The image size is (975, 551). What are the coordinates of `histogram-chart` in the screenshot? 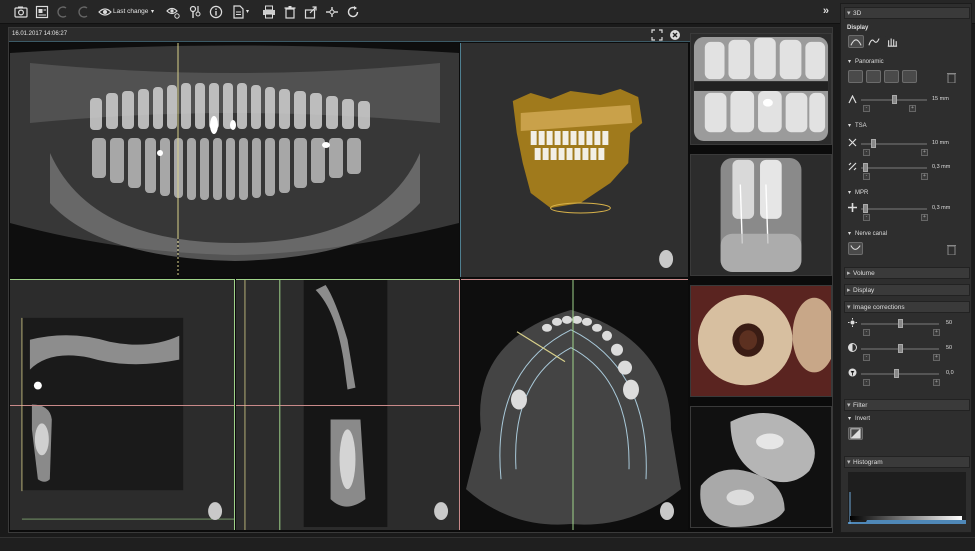 It's located at (907, 498).